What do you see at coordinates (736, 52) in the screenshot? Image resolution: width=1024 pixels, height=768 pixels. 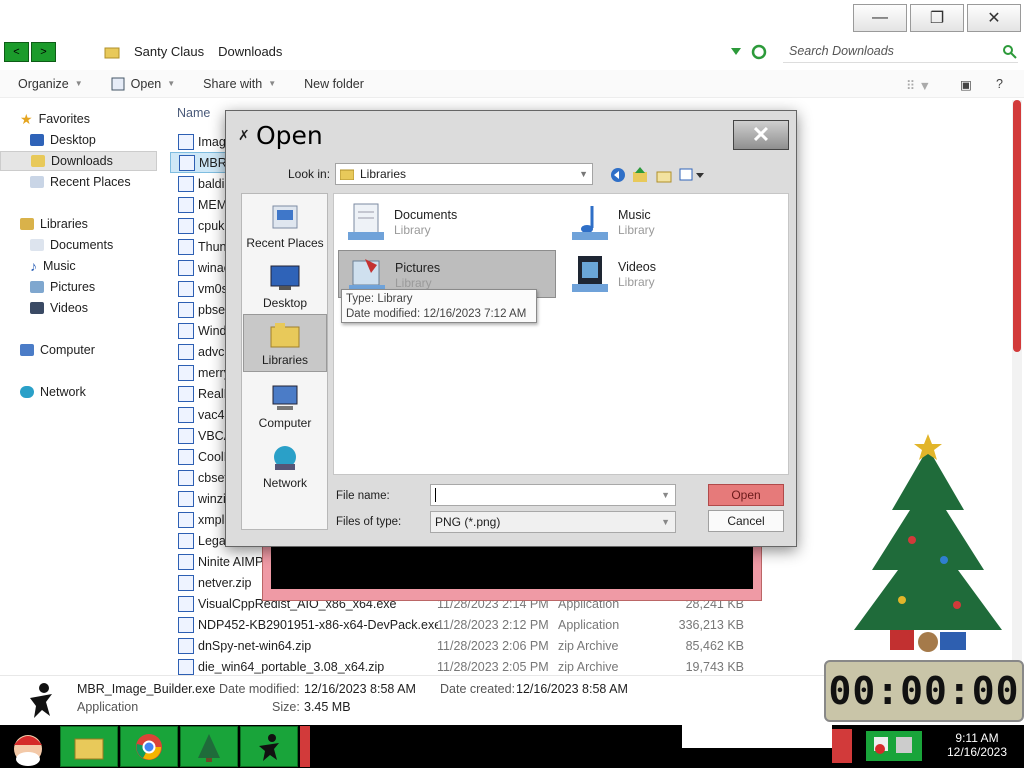 I see `dropdown-arrow-icon` at bounding box center [736, 52].